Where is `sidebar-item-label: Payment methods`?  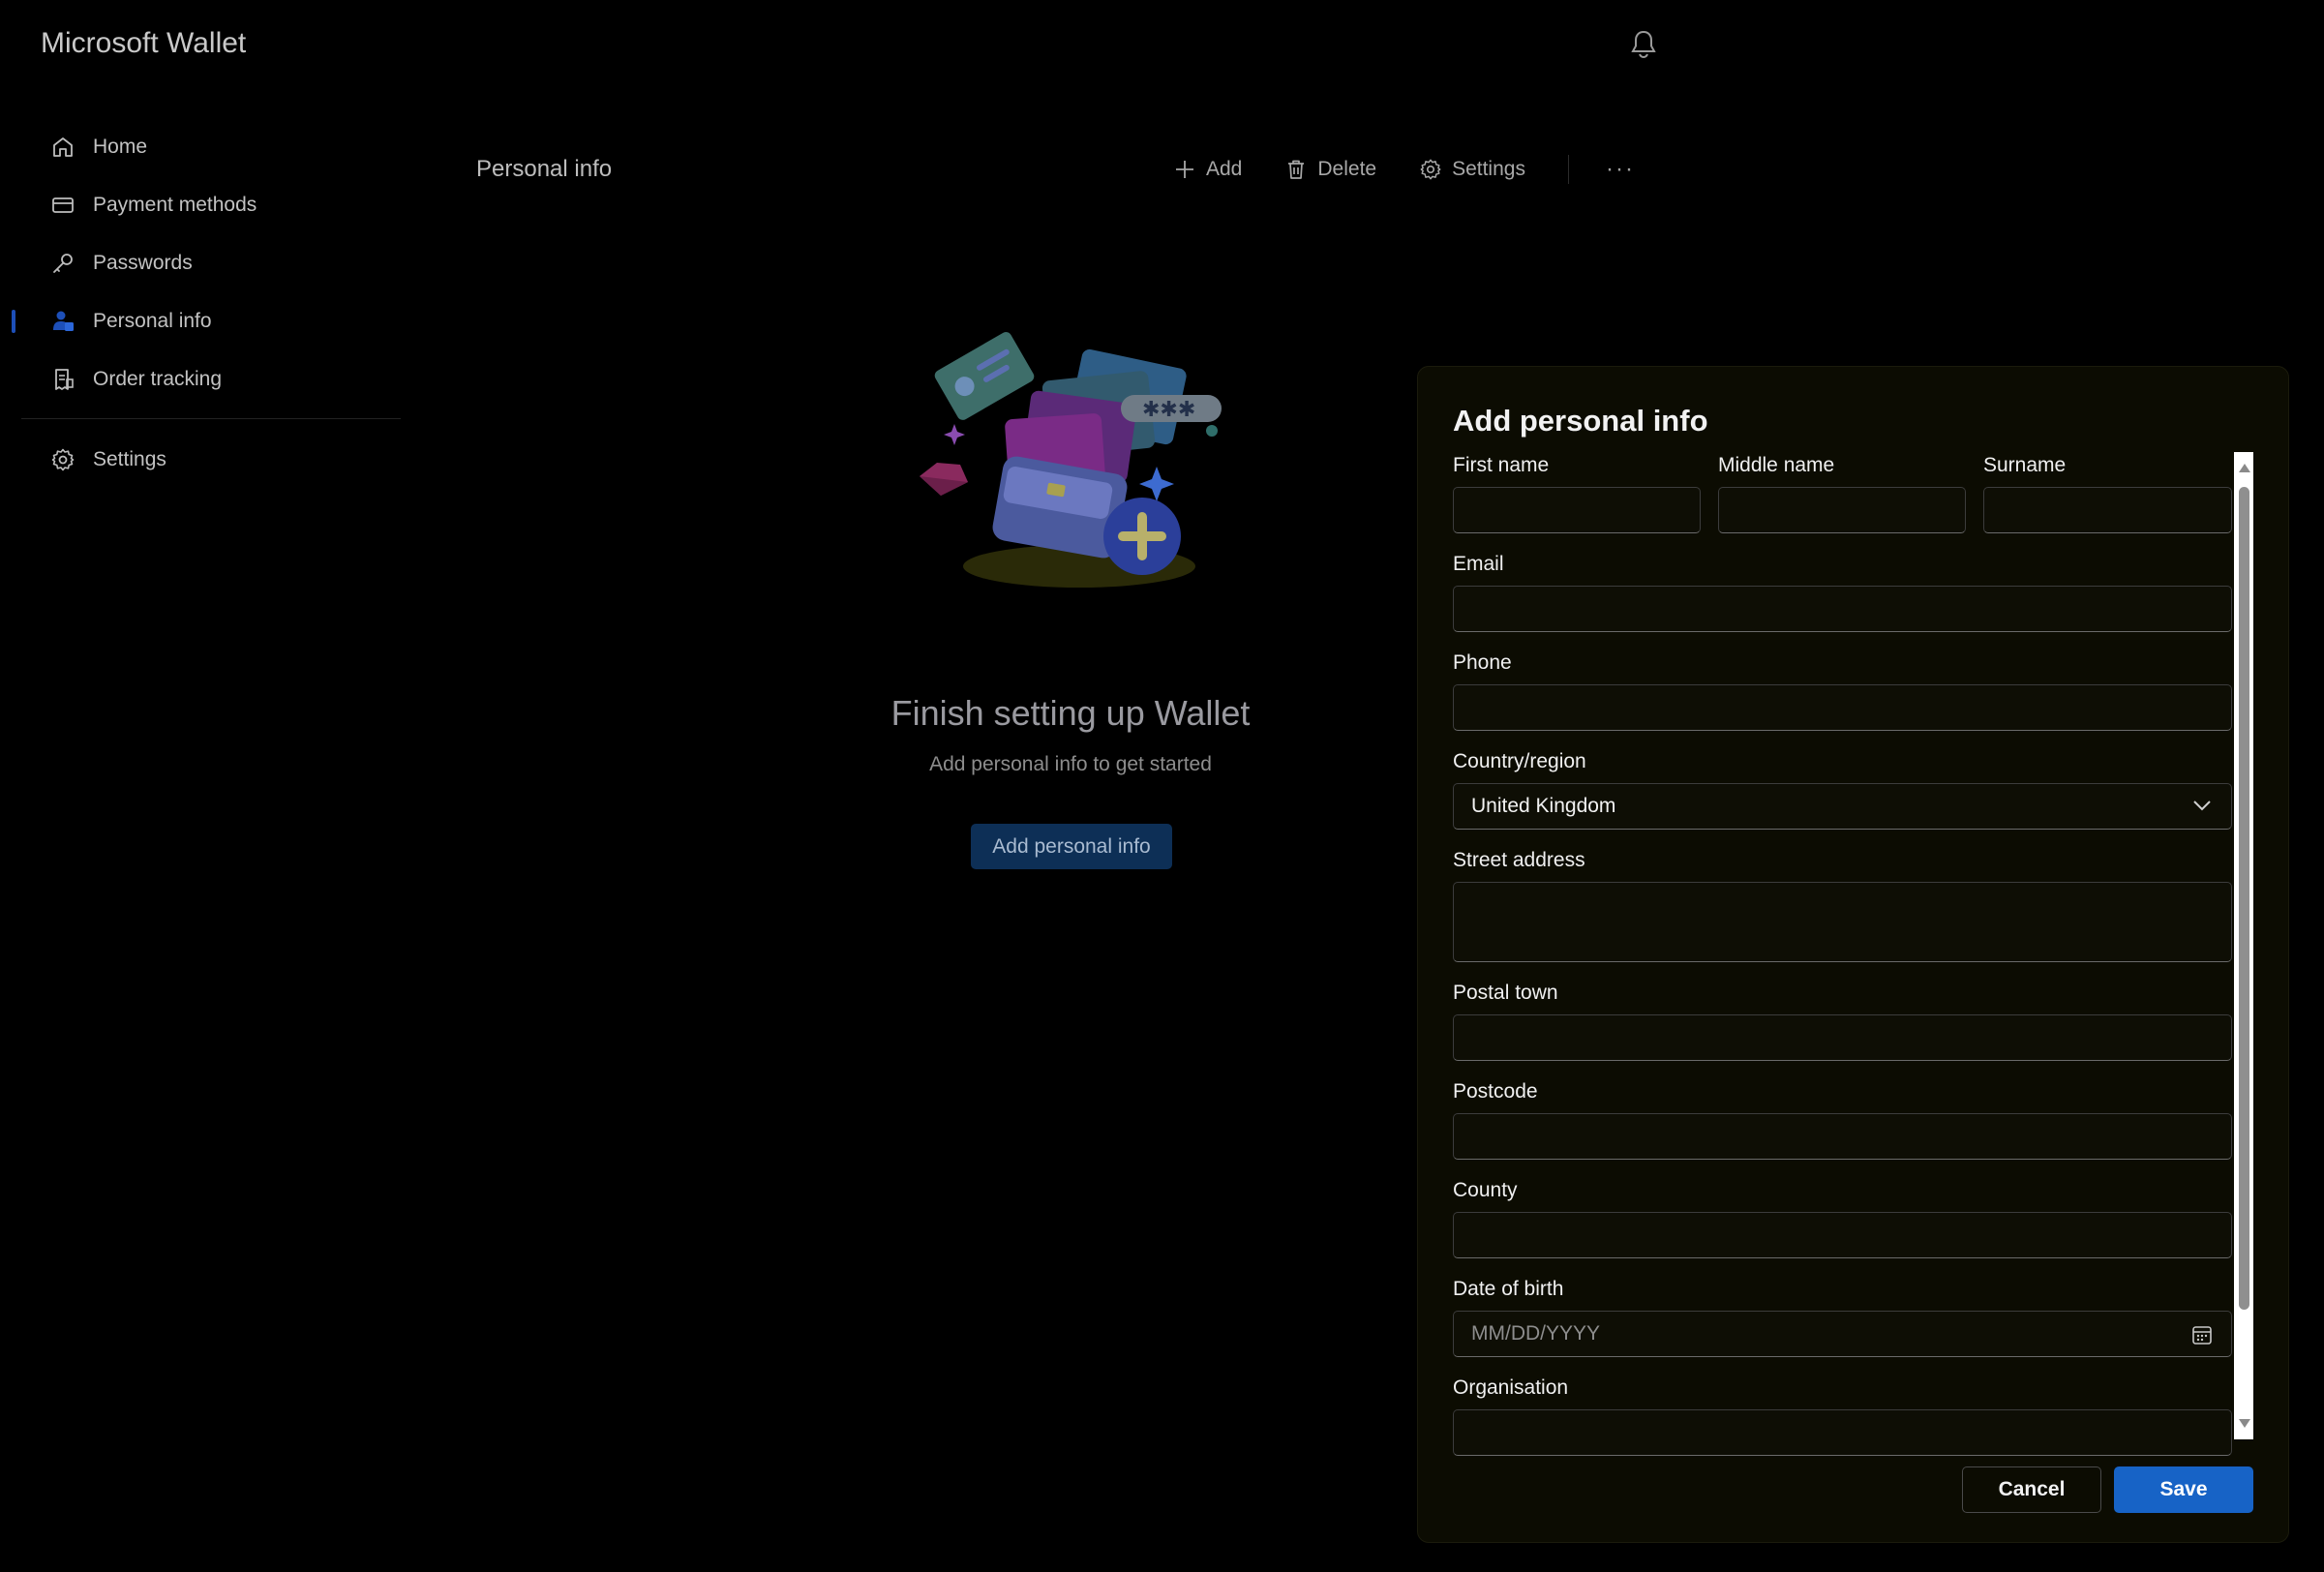
sidebar-item-label: Payment methods is located at coordinates (175, 205).